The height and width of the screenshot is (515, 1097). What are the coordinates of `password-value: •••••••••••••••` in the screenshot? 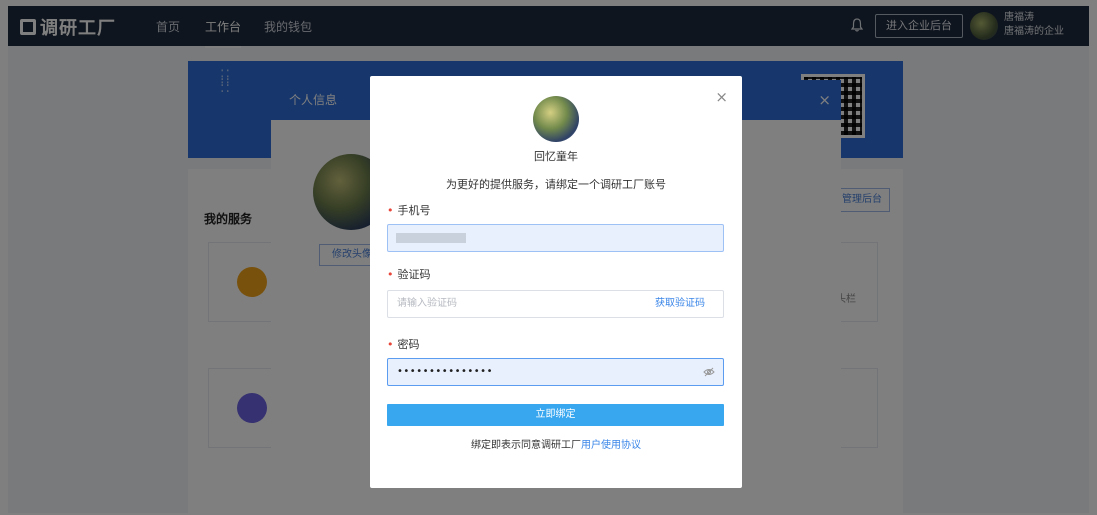 It's located at (445, 371).